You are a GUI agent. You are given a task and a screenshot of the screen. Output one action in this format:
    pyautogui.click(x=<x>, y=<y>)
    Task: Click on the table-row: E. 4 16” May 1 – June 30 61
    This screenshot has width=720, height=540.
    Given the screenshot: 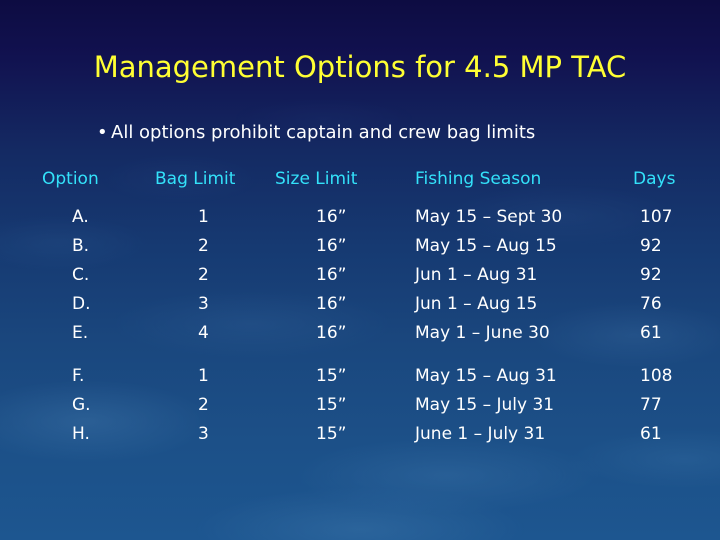 What is the action you would take?
    pyautogui.click(x=360, y=336)
    